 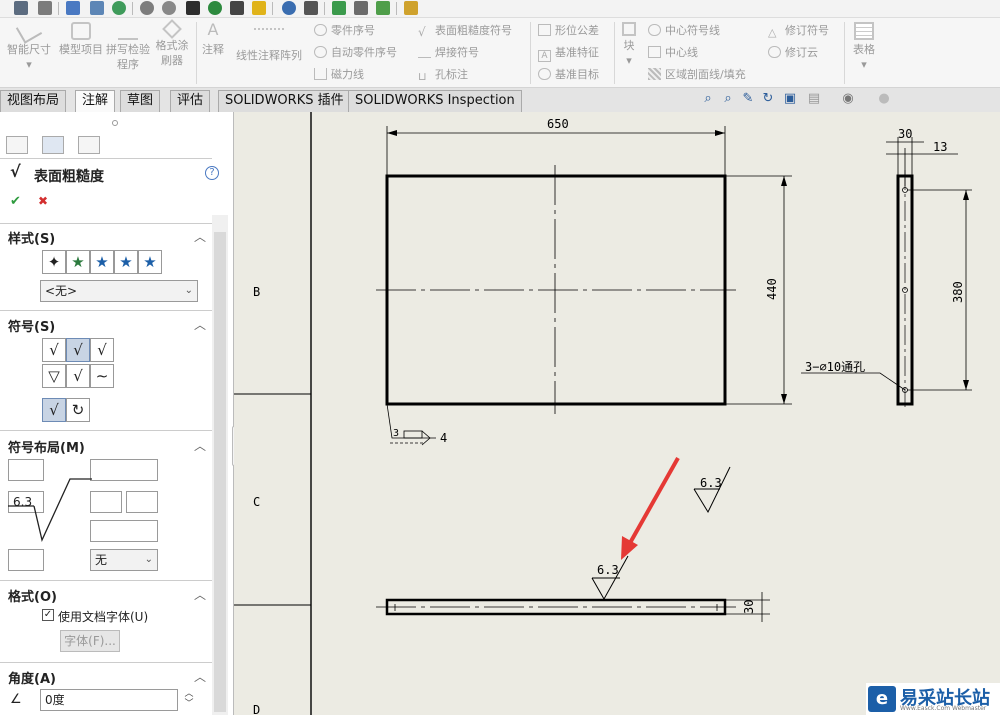 What do you see at coordinates (215, 8) in the screenshot?
I see `pin-icon` at bounding box center [215, 8].